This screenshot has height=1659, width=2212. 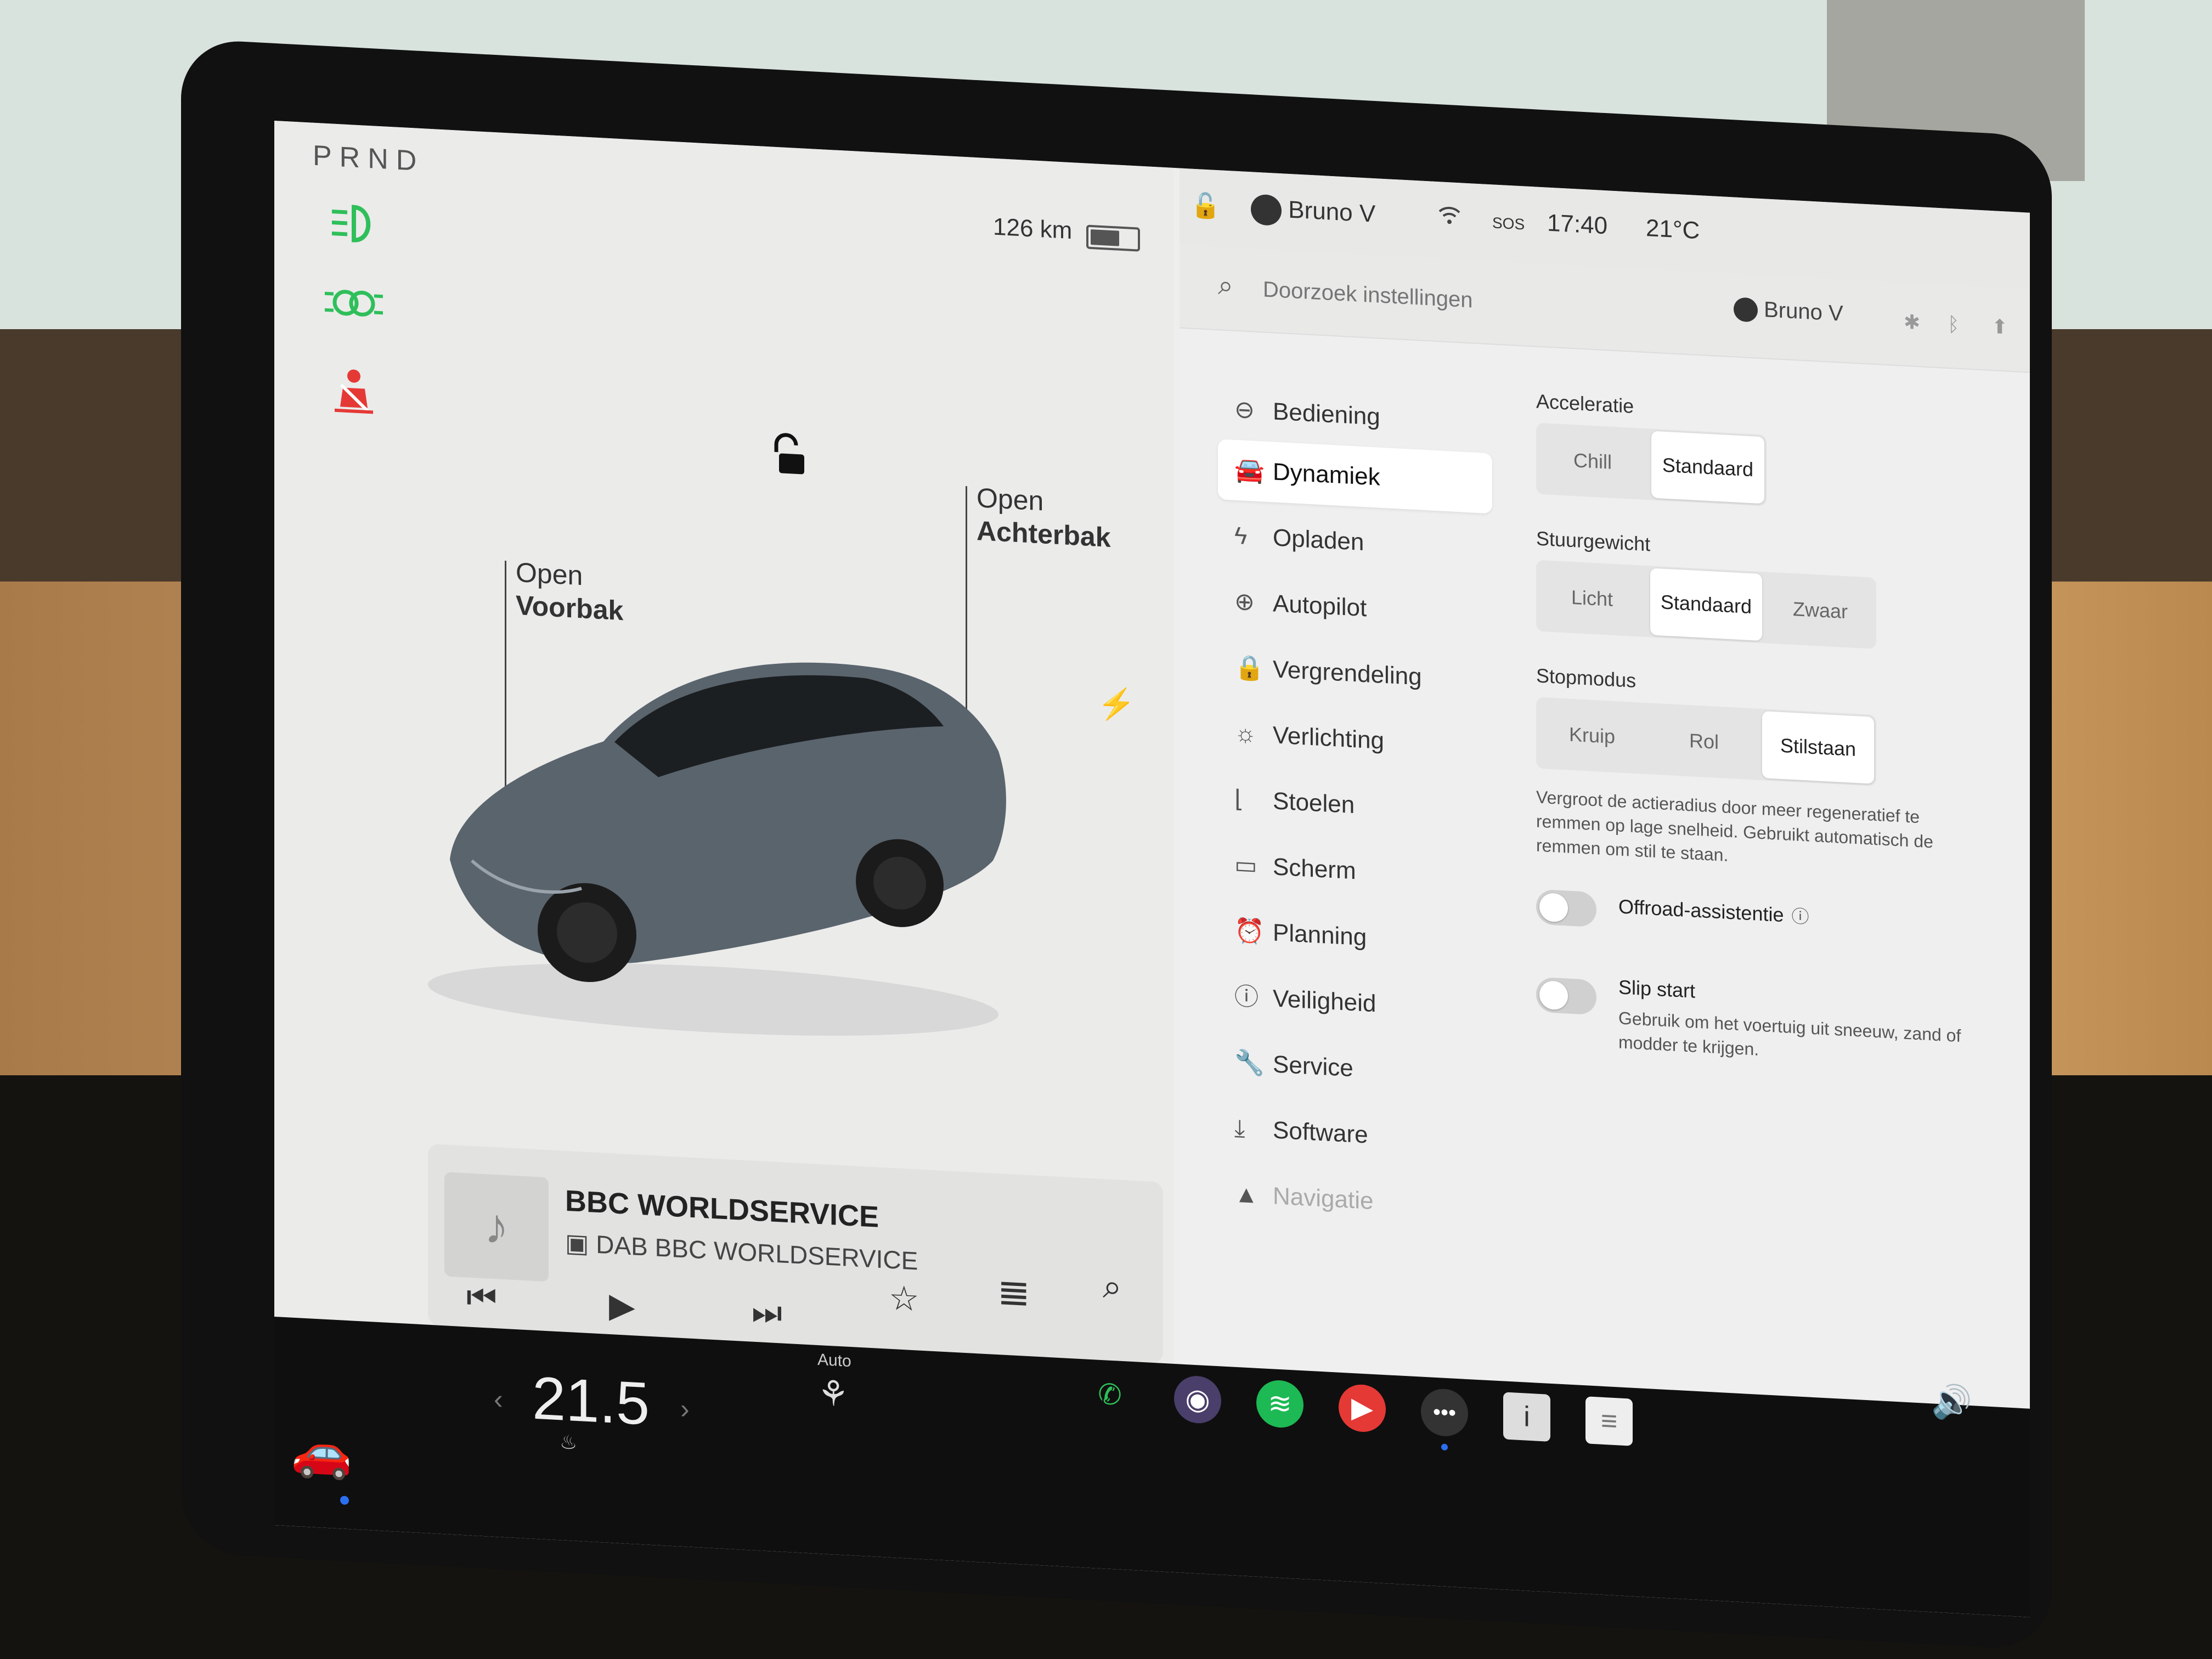 What do you see at coordinates (1109, 1395) in the screenshot?
I see `phone-icon: ✆` at bounding box center [1109, 1395].